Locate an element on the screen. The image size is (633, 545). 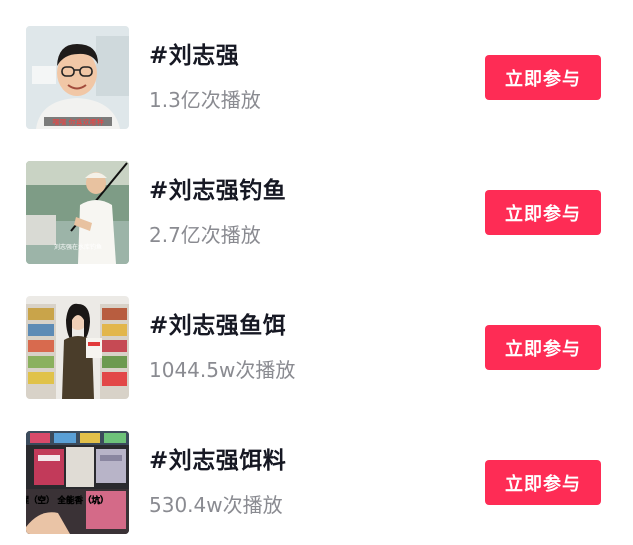
topic-thumbnail: 刘志强在水库钓鱼 is located at coordinates (77, 212).